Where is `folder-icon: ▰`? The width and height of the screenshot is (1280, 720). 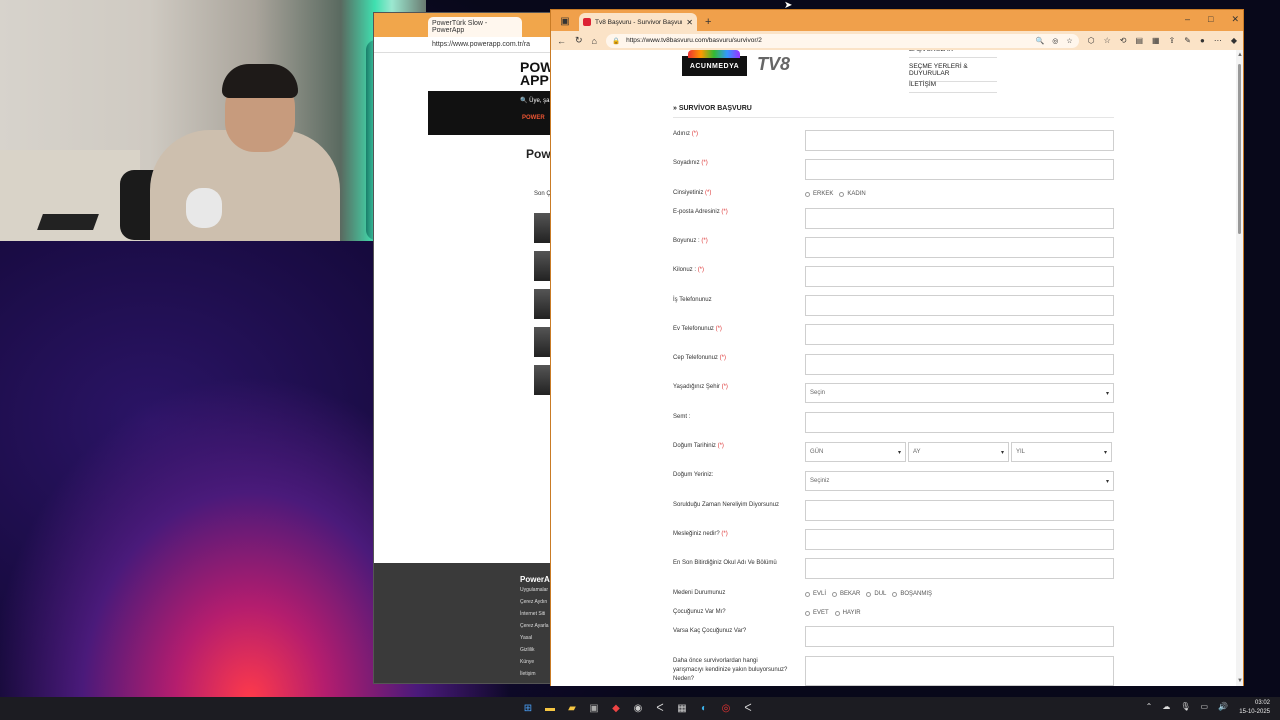
folder-icon: ▰ is located at coordinates (572, 708).